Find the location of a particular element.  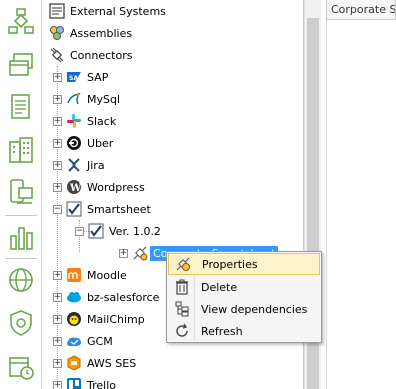

connection-icon is located at coordinates (140, 253).